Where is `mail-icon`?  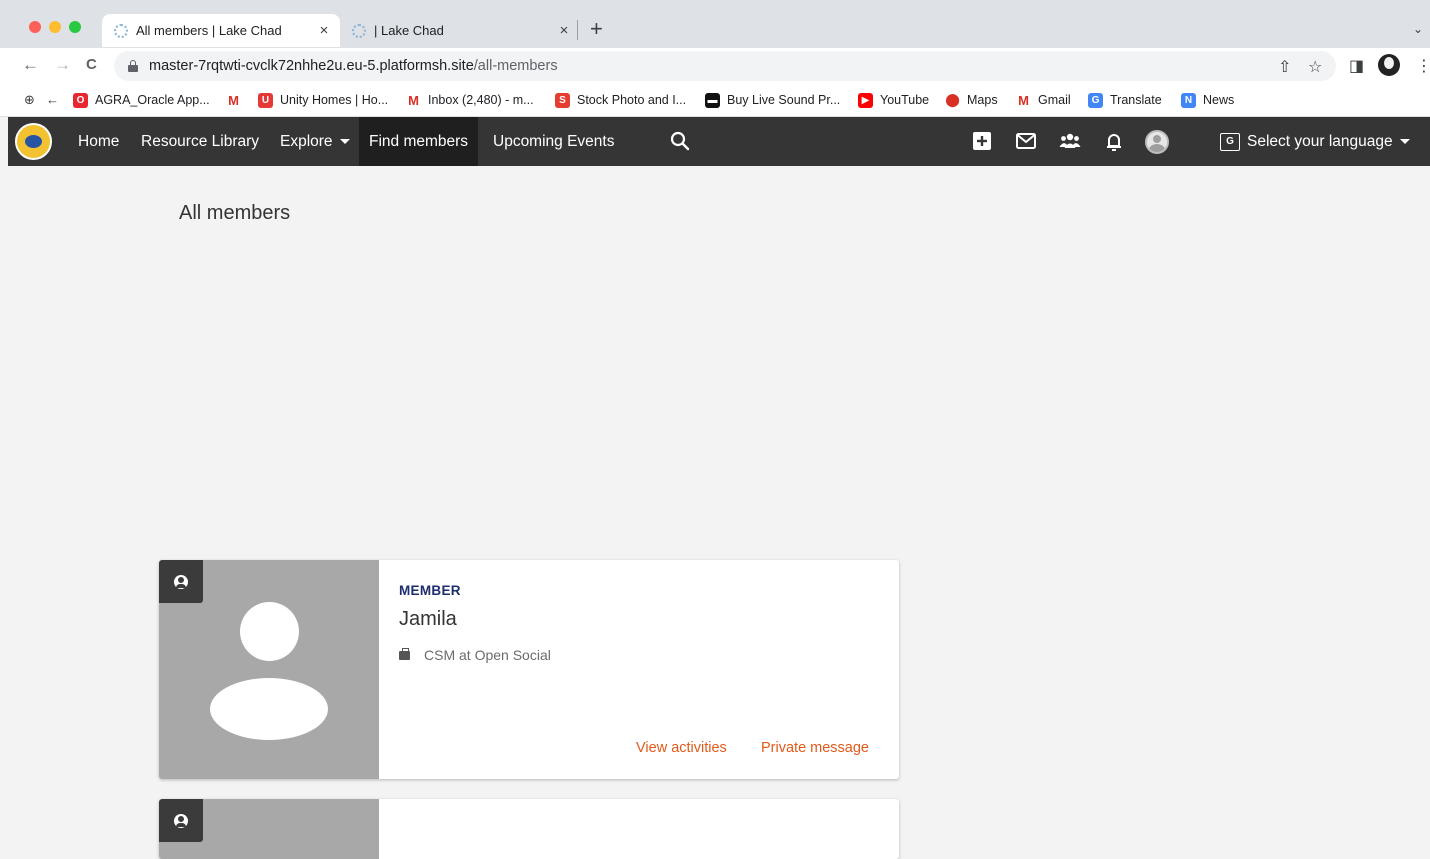
mail-icon is located at coordinates (1026, 141).